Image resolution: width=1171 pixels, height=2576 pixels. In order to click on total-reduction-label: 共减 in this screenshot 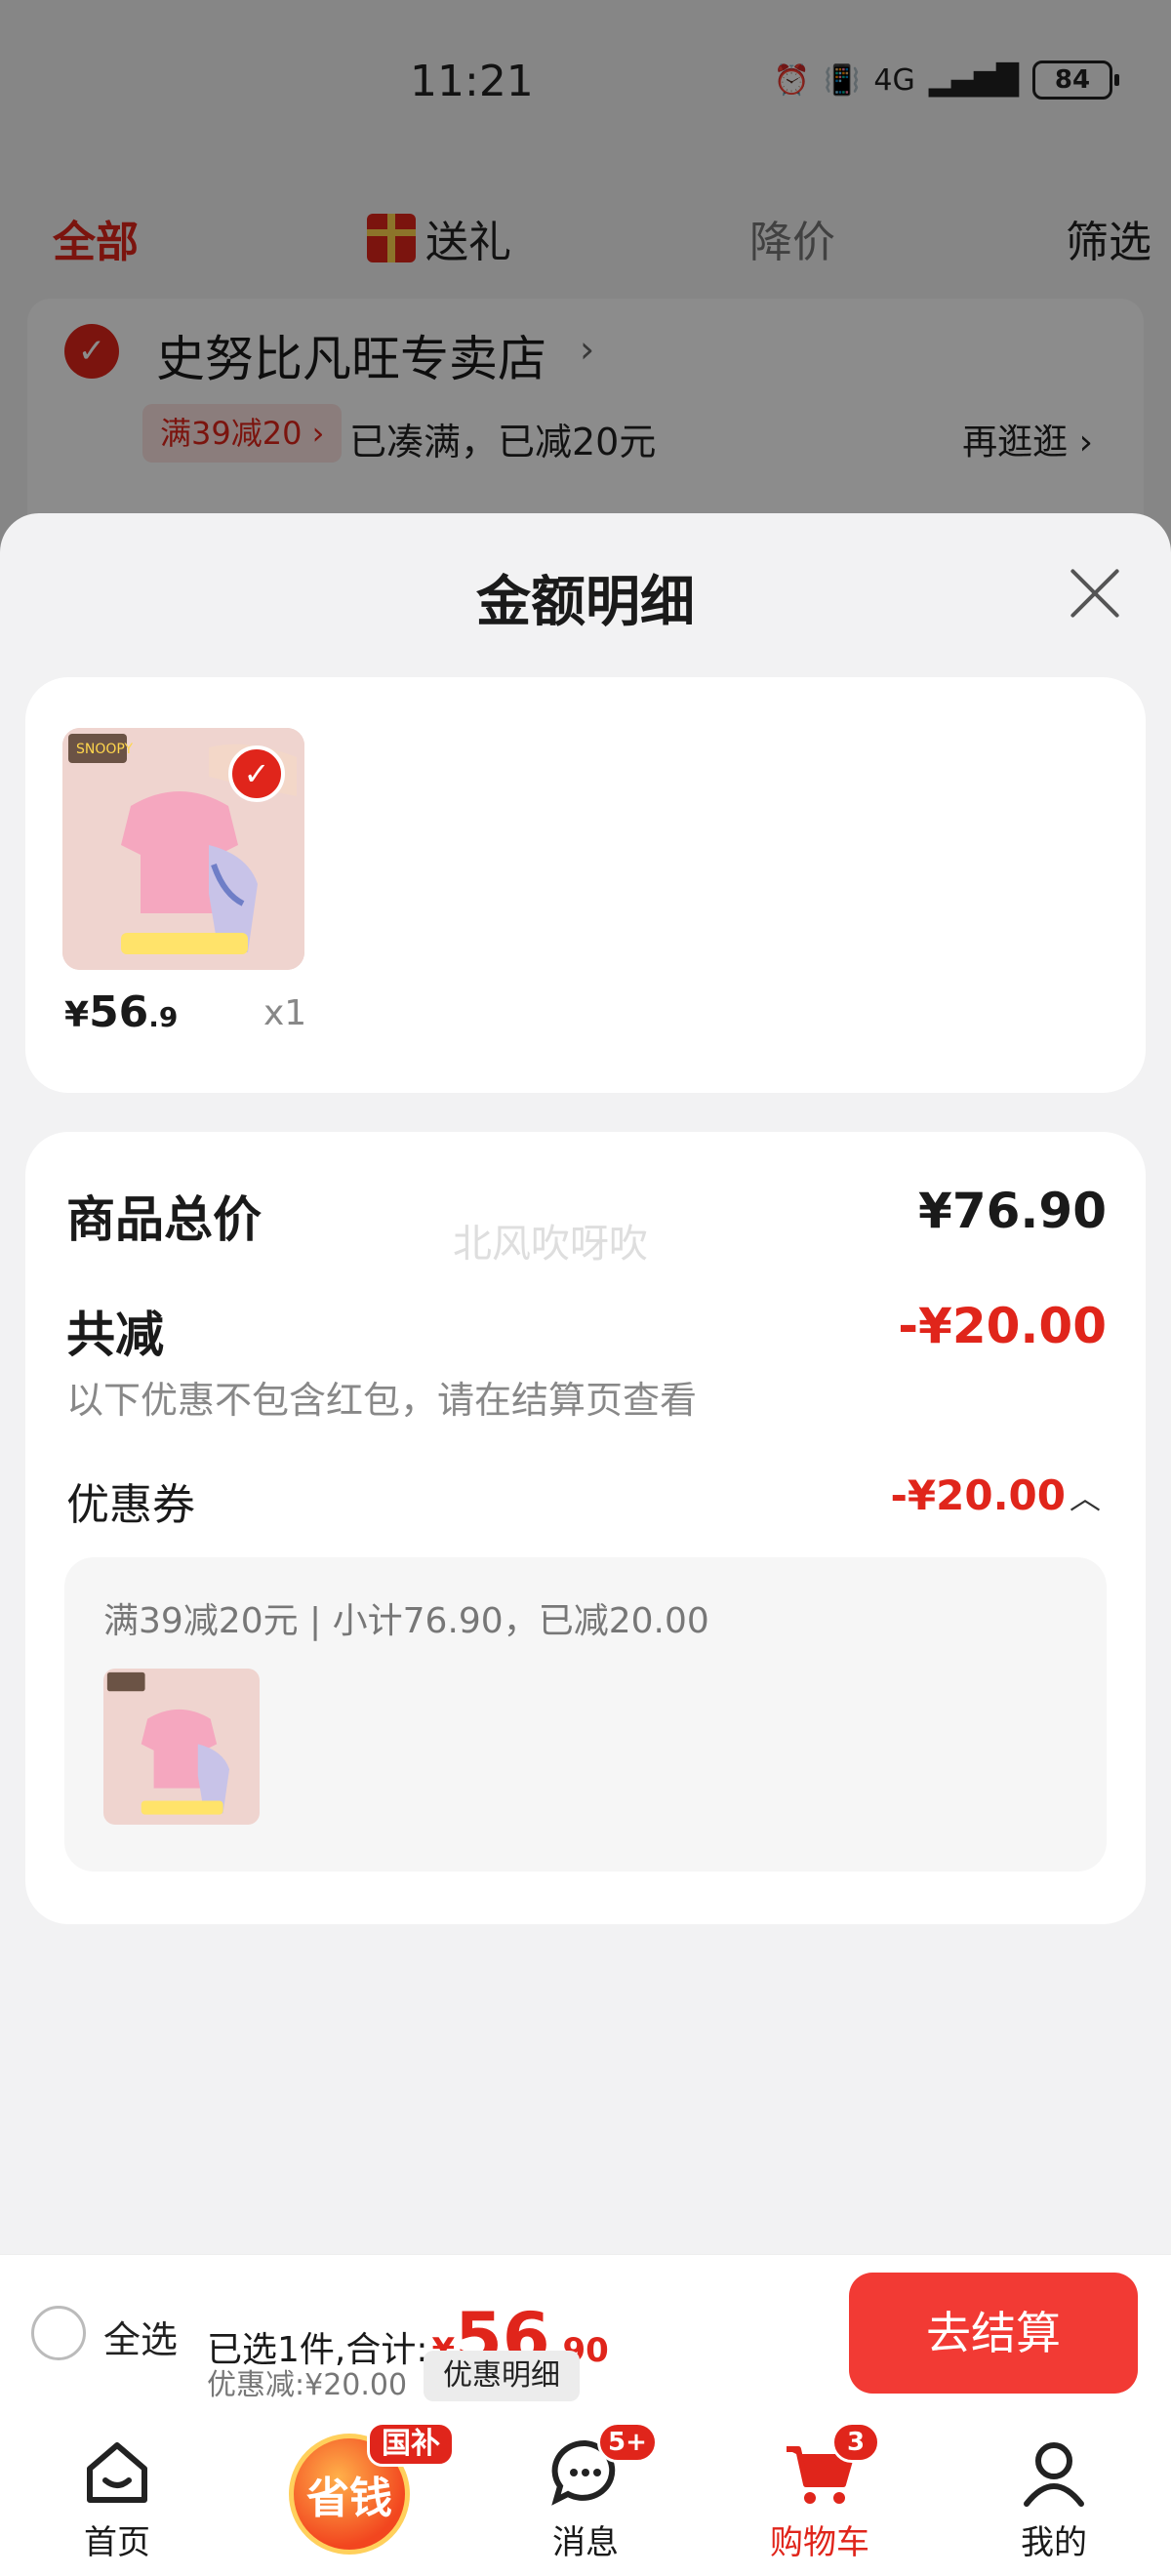, I will do `click(115, 1335)`.